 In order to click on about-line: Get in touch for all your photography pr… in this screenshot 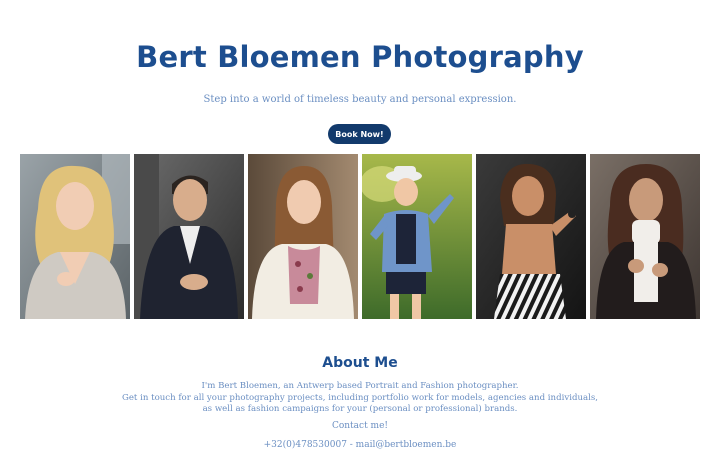, I will do `click(359, 397)`.